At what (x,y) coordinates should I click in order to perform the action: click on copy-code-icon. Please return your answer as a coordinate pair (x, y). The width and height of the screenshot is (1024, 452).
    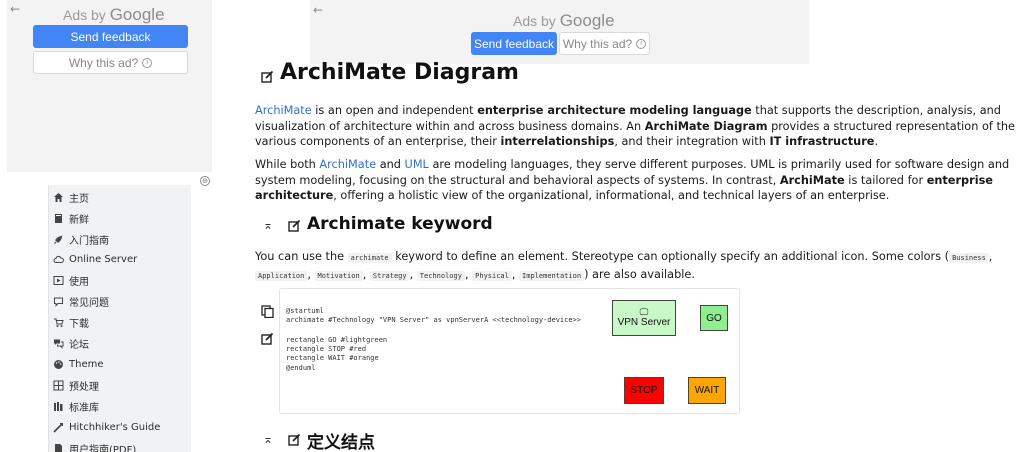
    Looking at the image, I should click on (267, 311).